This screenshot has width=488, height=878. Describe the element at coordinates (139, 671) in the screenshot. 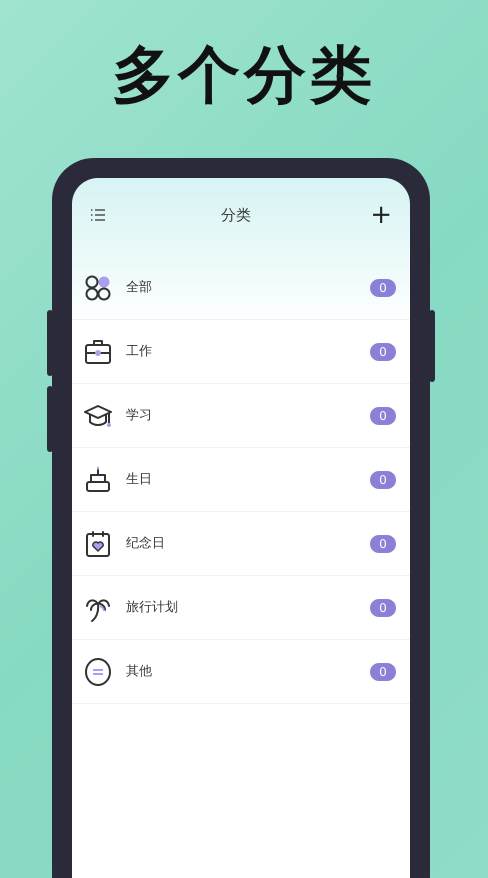

I see `category-label: 其他` at that location.